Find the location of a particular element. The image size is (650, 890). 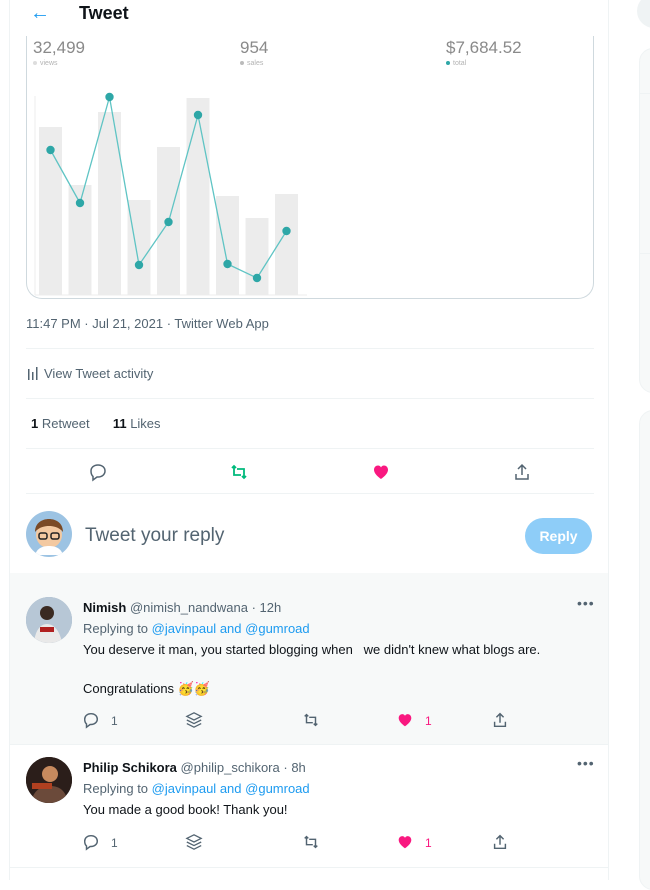

sales-chart is located at coordinates (170, 194).